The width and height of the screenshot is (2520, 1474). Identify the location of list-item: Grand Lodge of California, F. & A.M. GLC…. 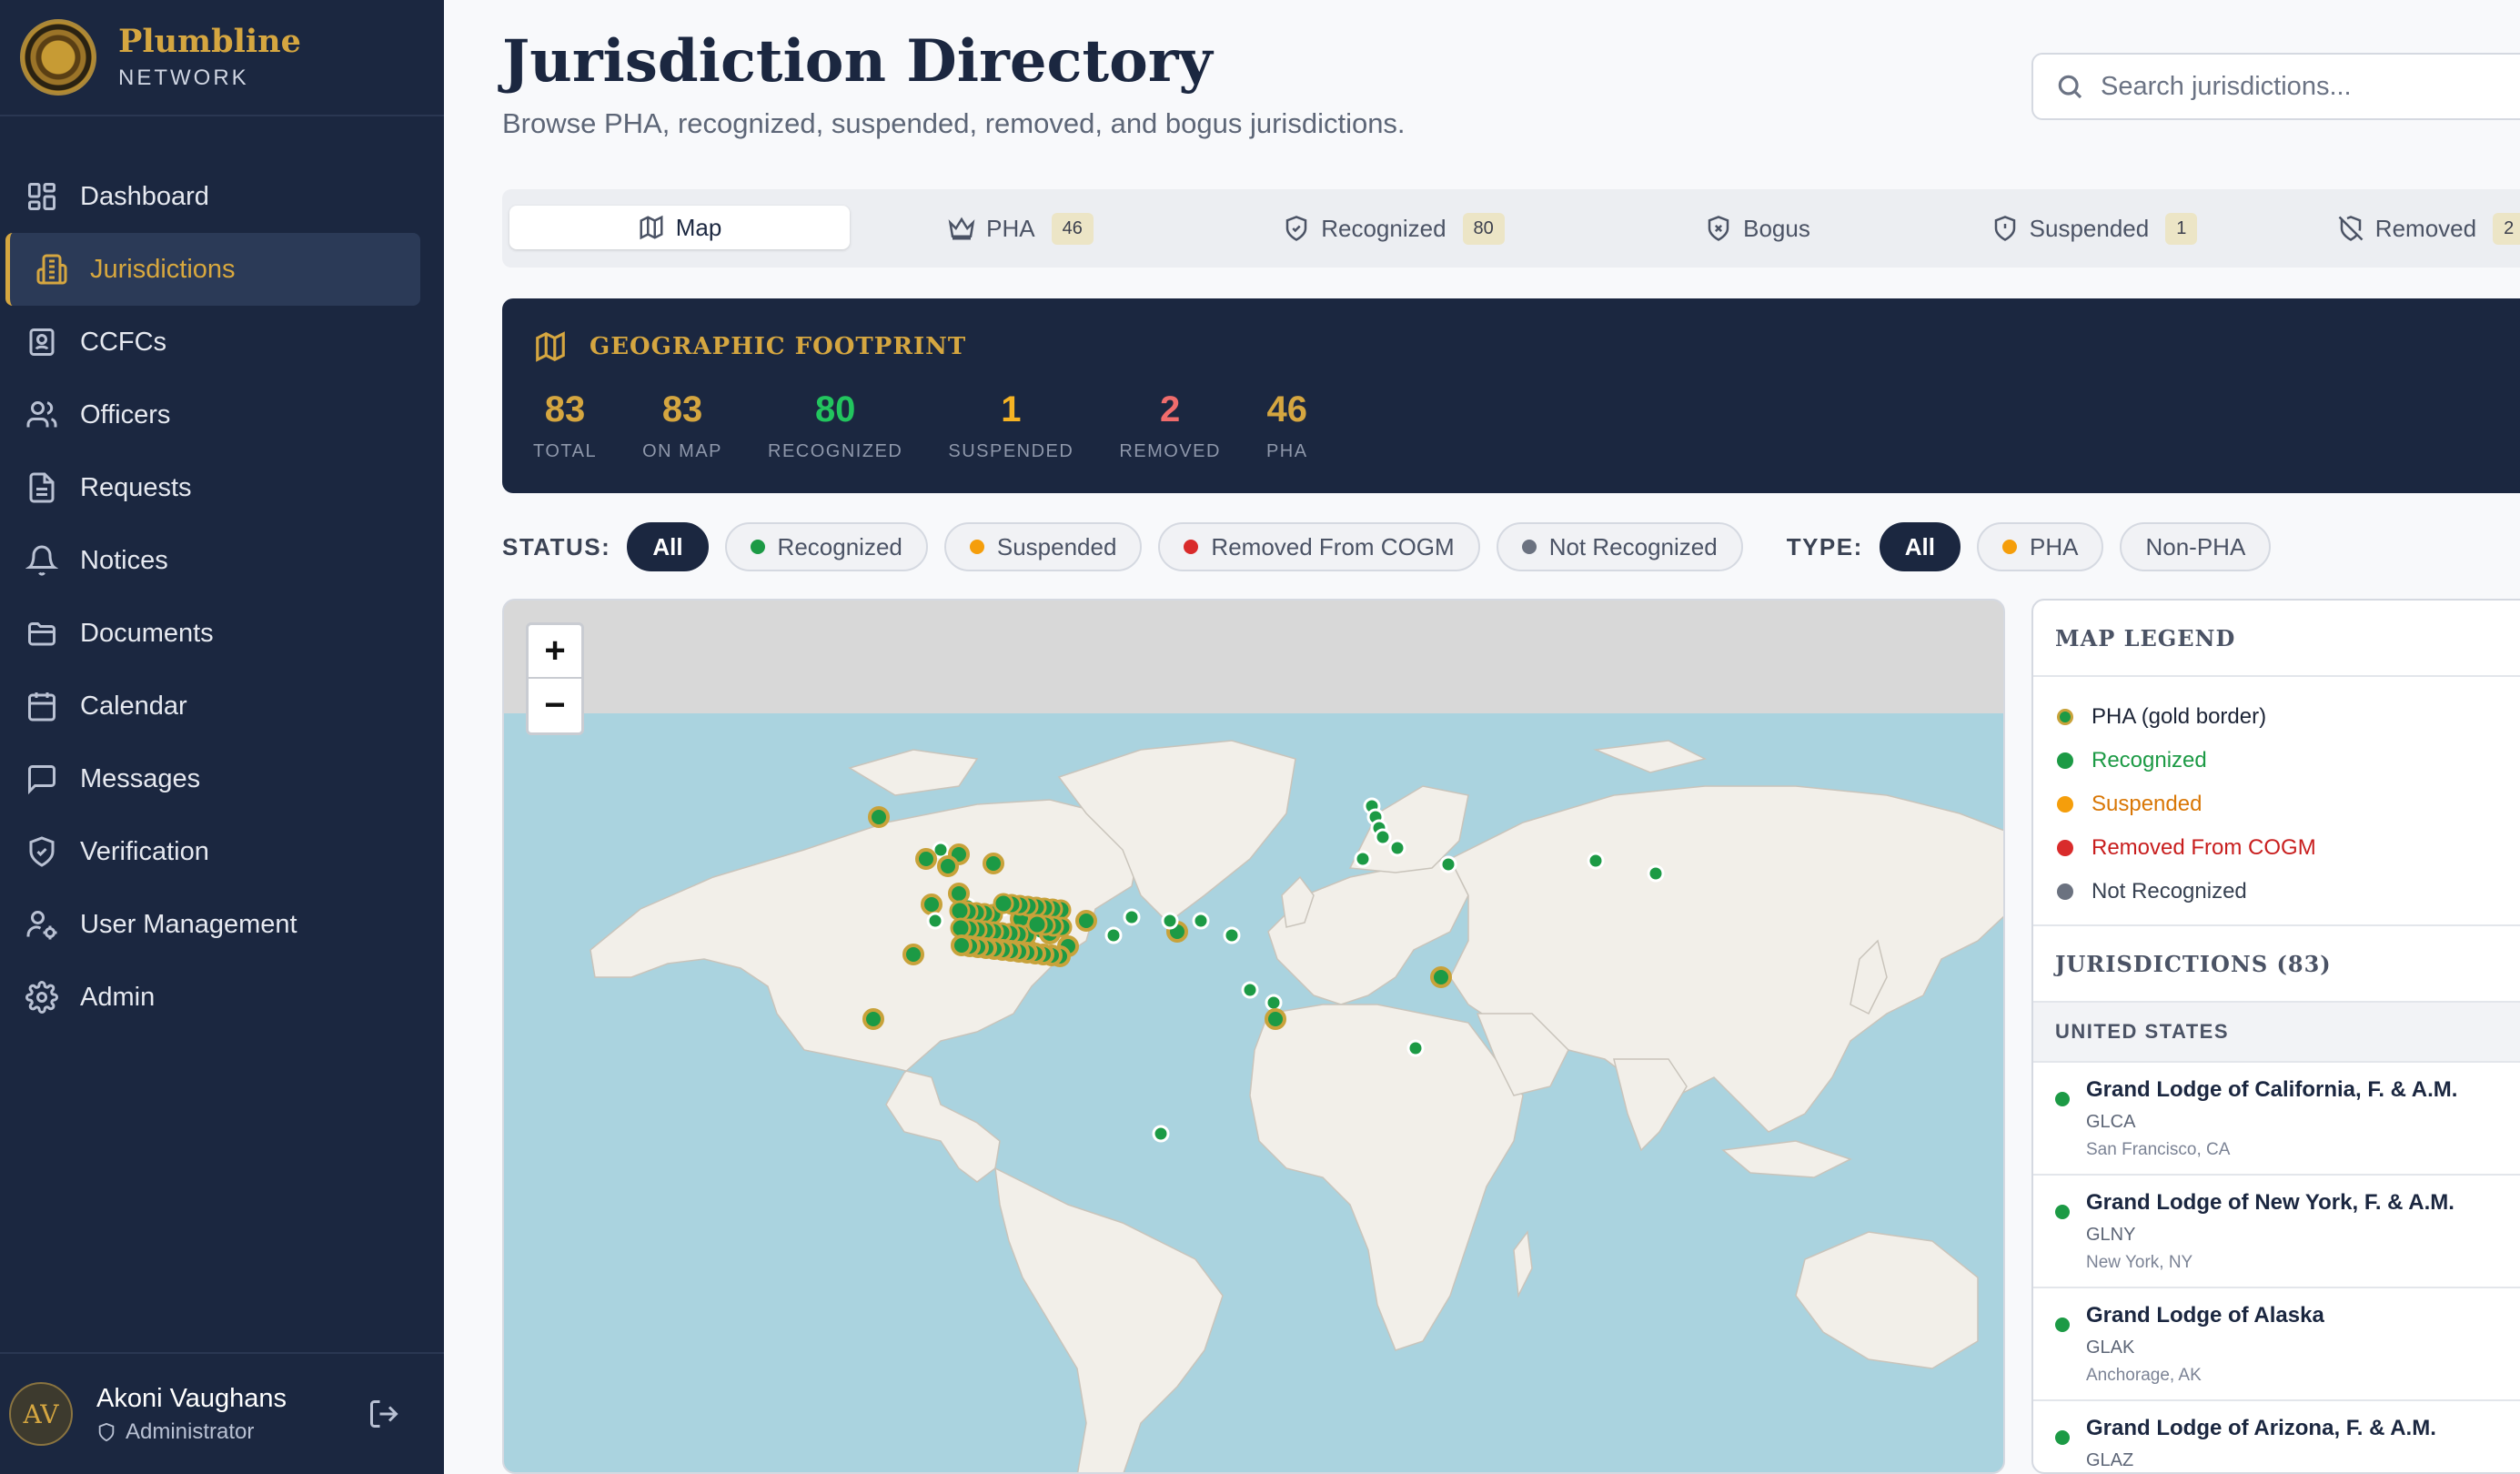
(2276, 1120).